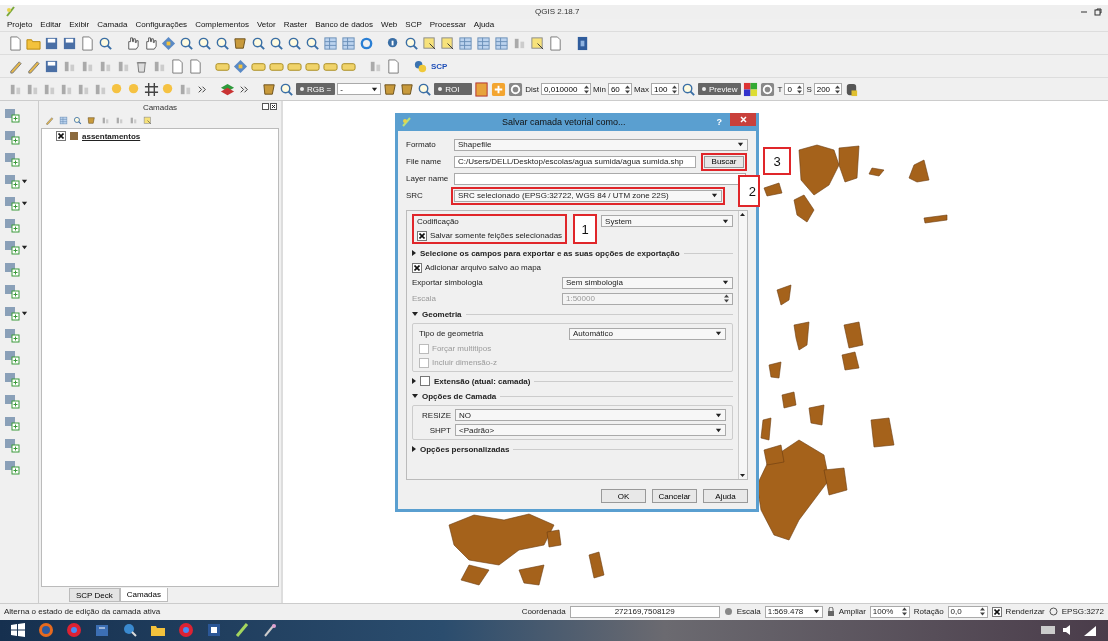 This screenshot has height=641, width=1108. Describe the element at coordinates (667, 221) in the screenshot. I see `encoding-combo: System` at that location.